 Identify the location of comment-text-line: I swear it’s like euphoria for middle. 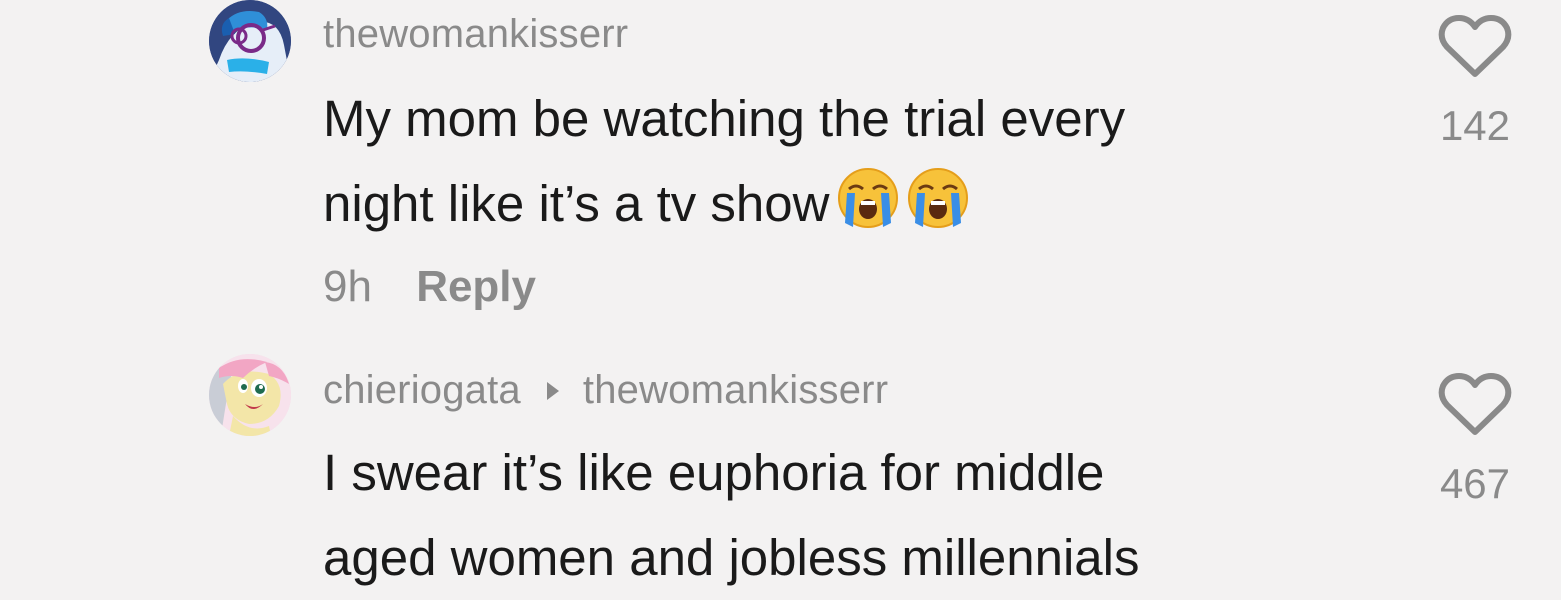
(714, 472).